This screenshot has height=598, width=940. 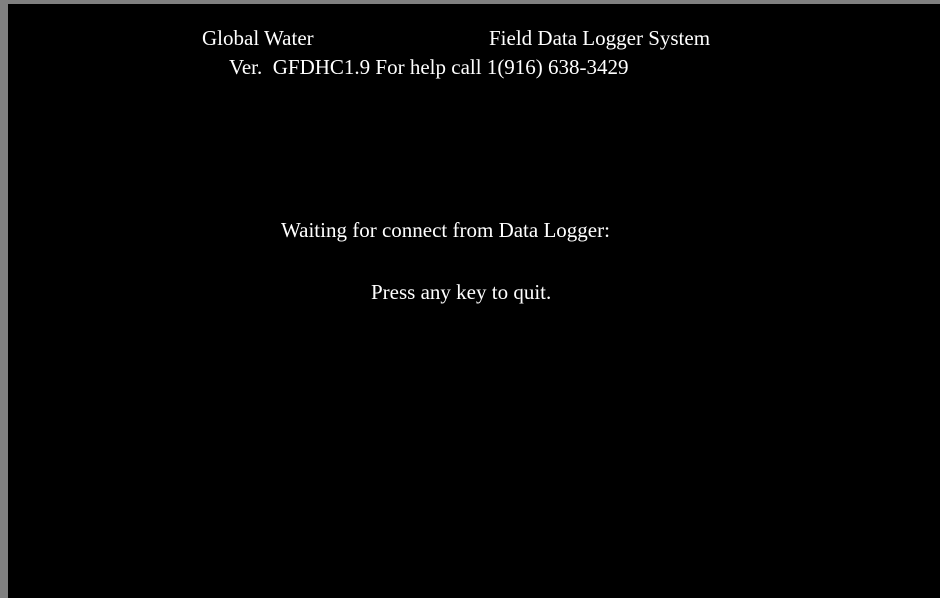 I want to click on system-title: Field Data Logger System, so click(x=600, y=38).